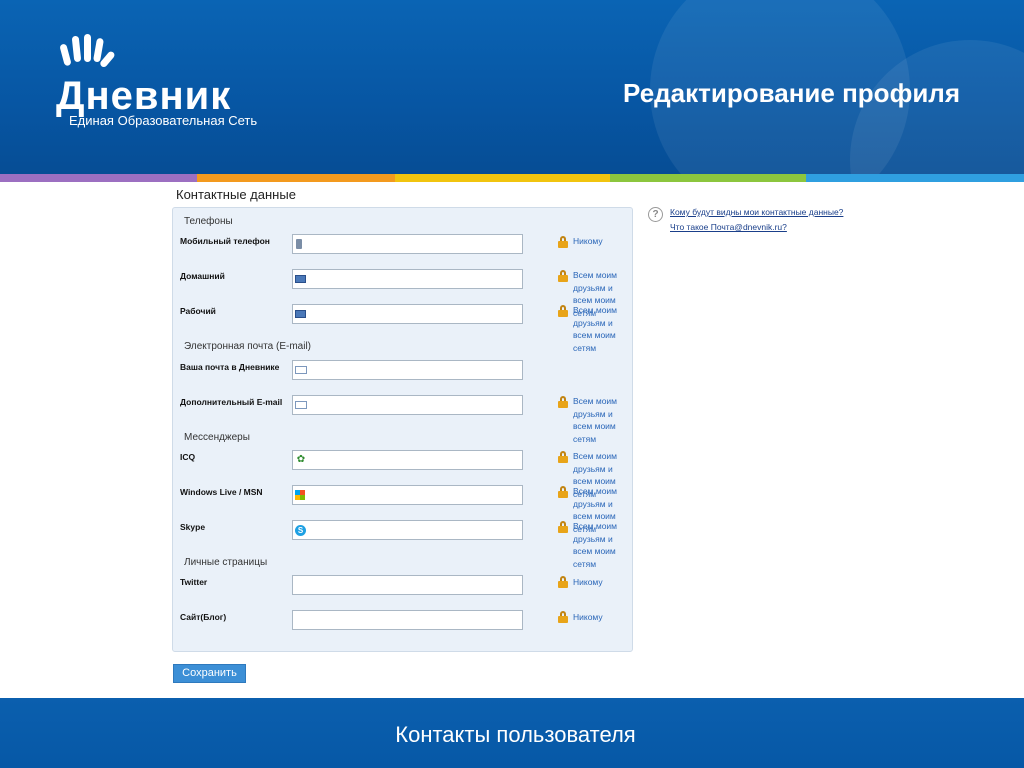 The image size is (1024, 768). I want to click on field-label: Windows Live / MSN, so click(221, 492).